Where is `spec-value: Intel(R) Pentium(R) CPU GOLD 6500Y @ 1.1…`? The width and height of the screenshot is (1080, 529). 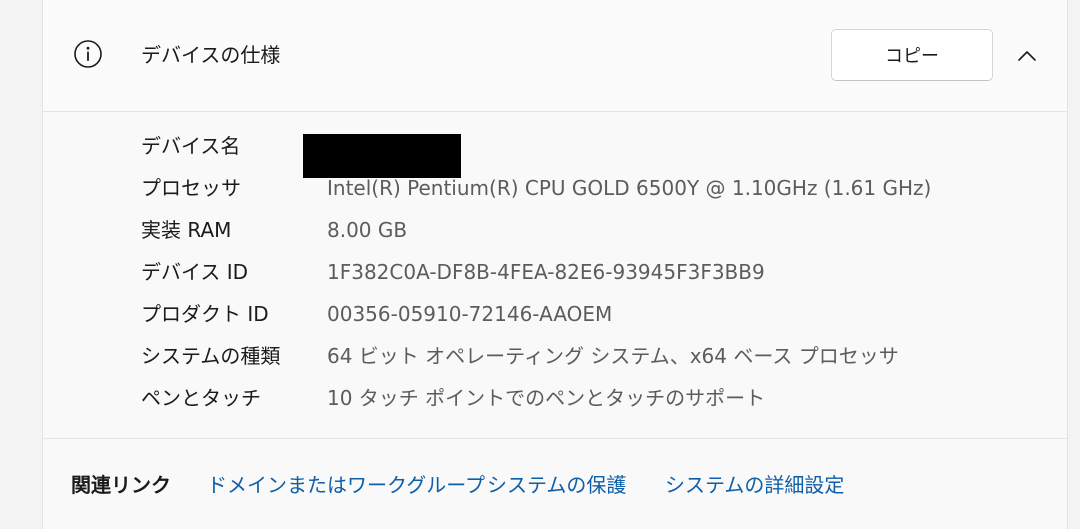
spec-value: Intel(R) Pentium(R) CPU GOLD 6500Y @ 1.1… is located at coordinates (629, 188).